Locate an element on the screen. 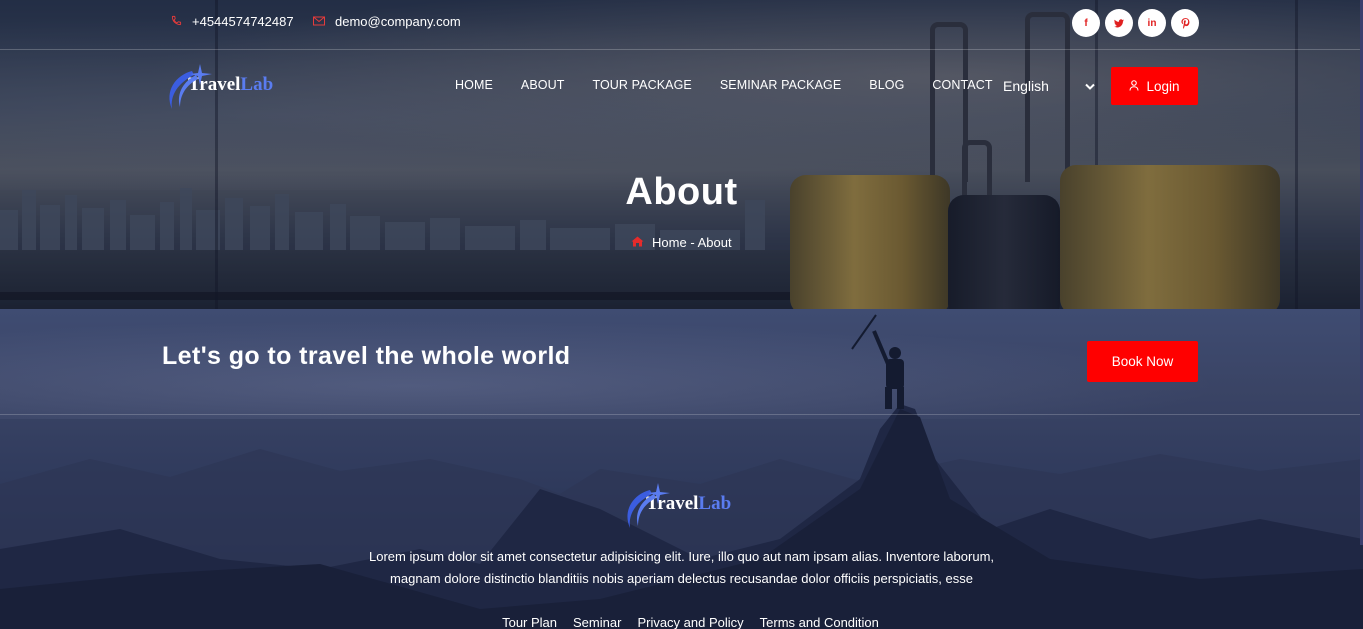 This screenshot has width=1363, height=629. email-address: demo@company.com is located at coordinates (398, 21).